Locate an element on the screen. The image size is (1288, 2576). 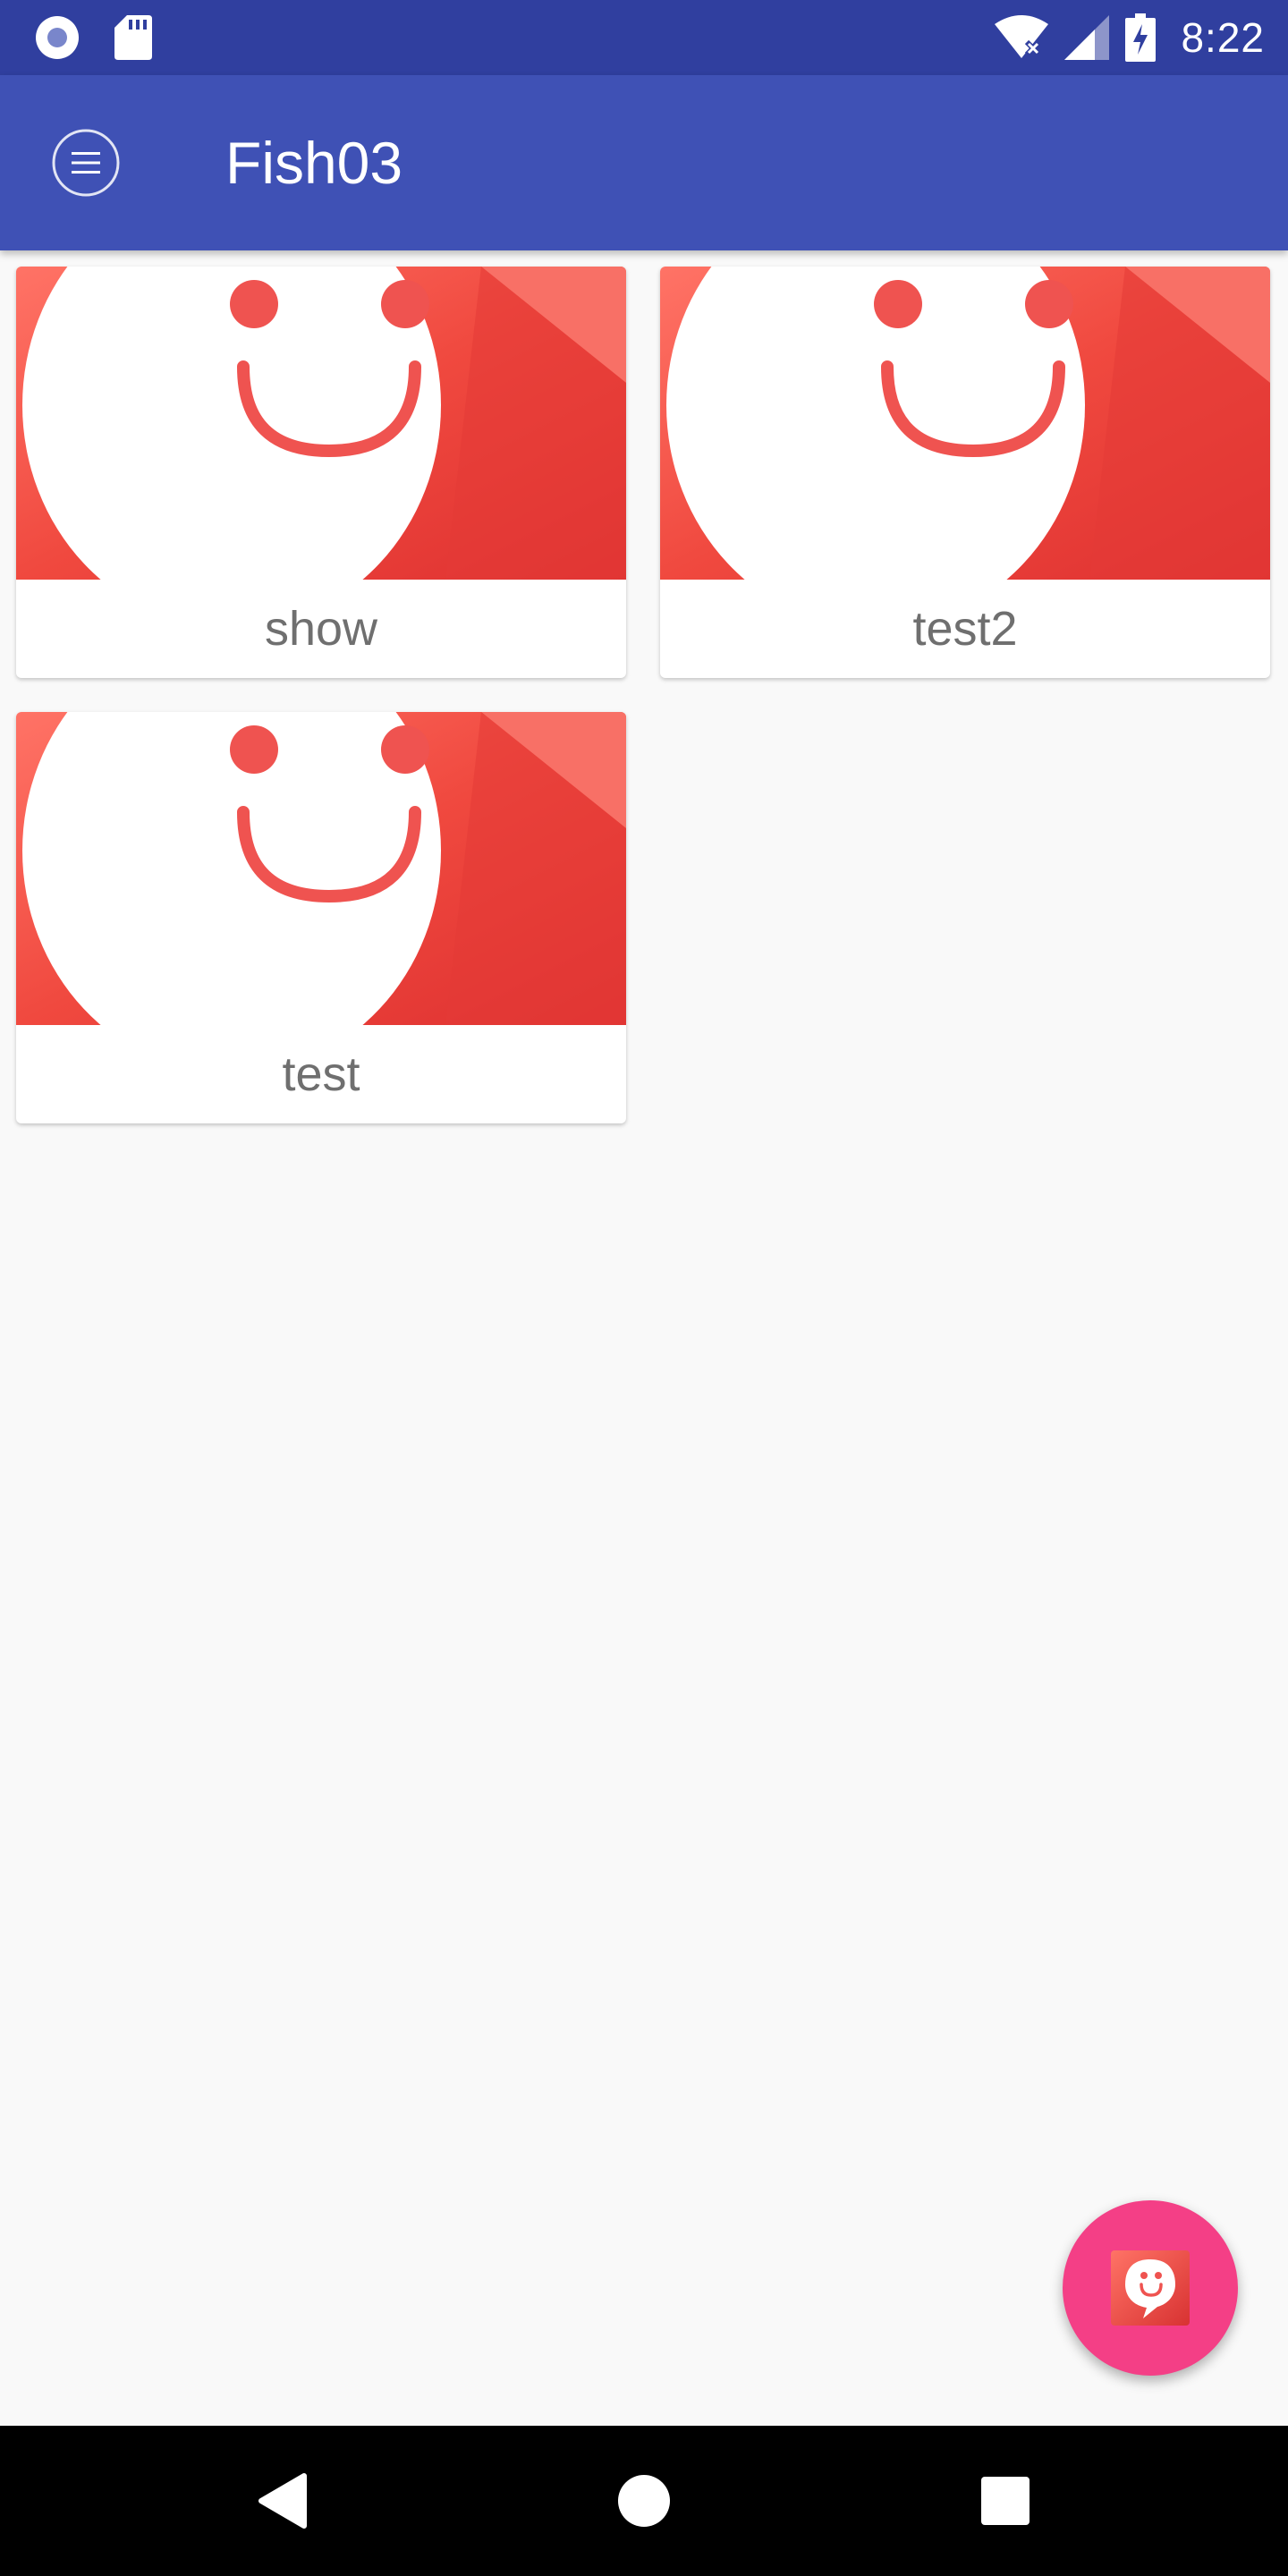
item-label: test is located at coordinates (321, 1074).